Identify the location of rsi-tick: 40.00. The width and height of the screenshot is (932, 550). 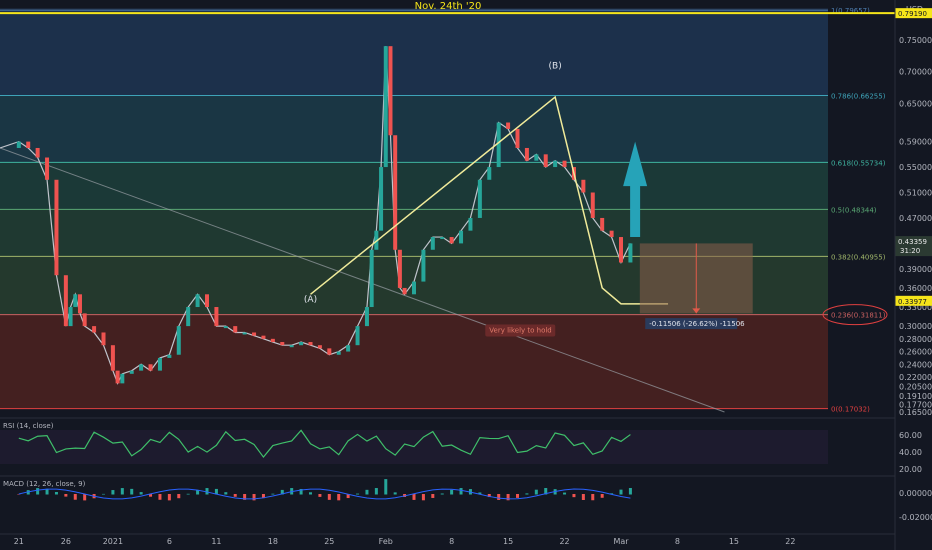
(910, 452).